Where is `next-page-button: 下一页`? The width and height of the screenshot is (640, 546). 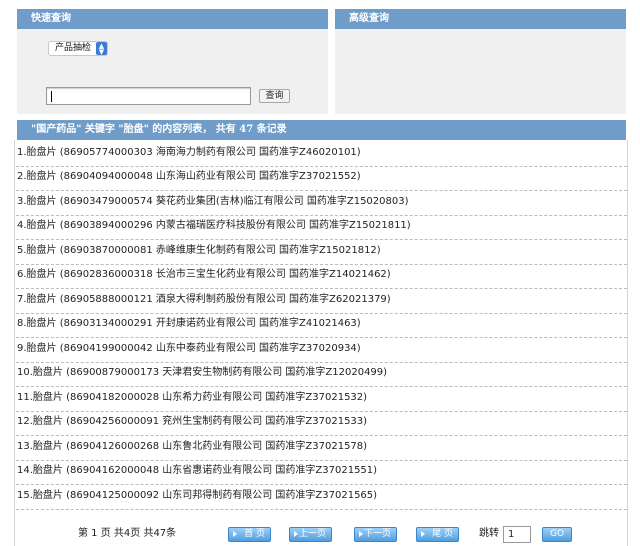
next-page-button: 下一页 is located at coordinates (375, 534).